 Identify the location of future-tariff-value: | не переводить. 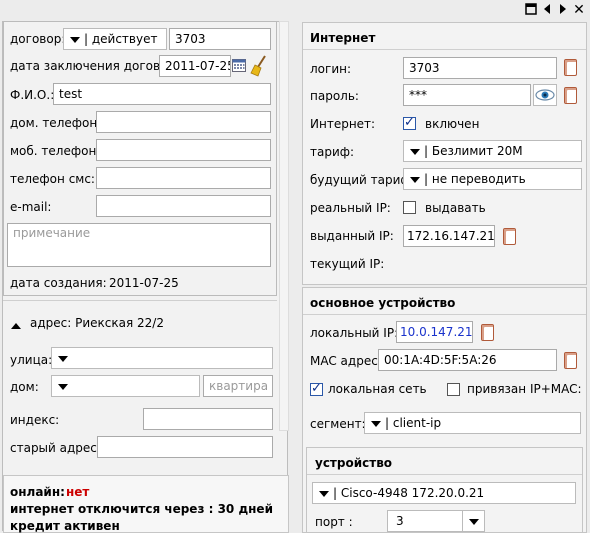
(475, 179).